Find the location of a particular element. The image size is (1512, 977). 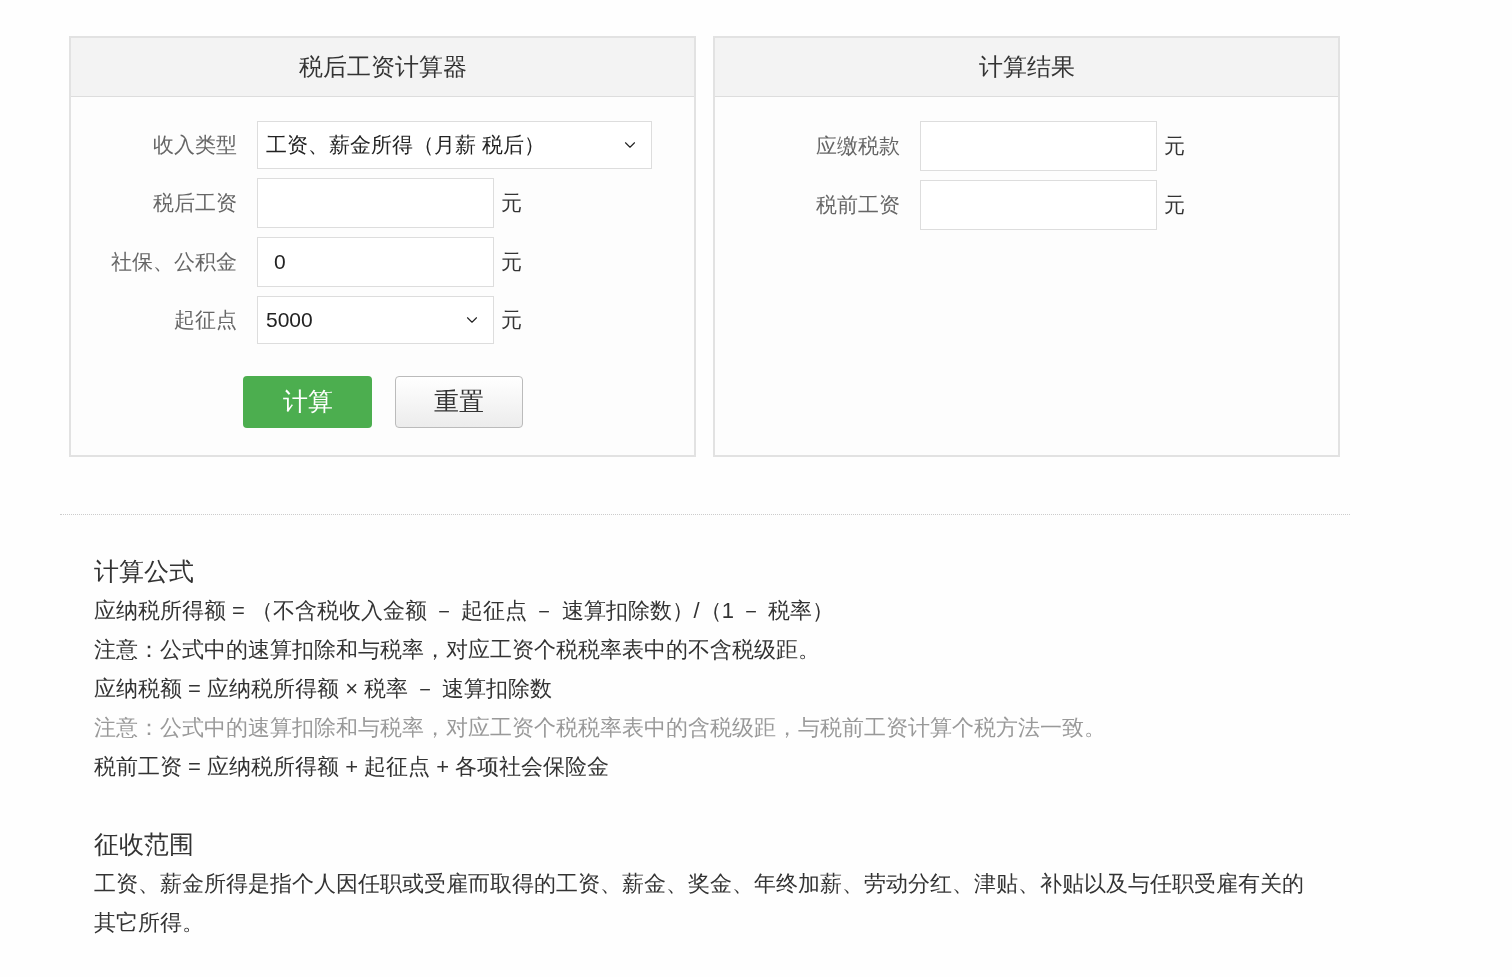

field-label: 起征点 is located at coordinates (205, 320).